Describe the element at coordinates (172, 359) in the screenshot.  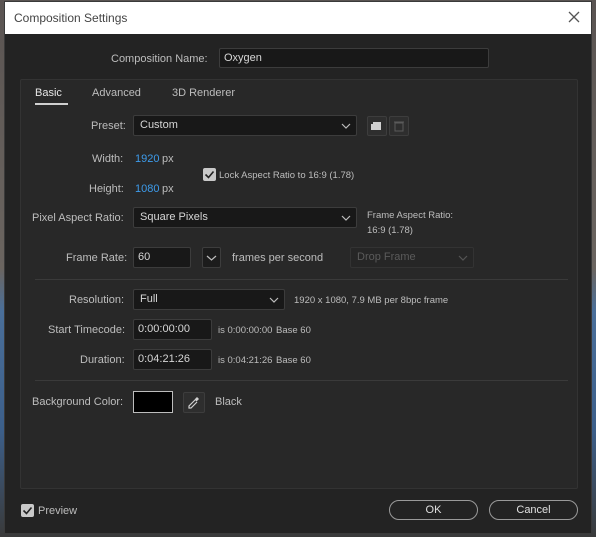
I see `duration-input: 0:04:21:26` at that location.